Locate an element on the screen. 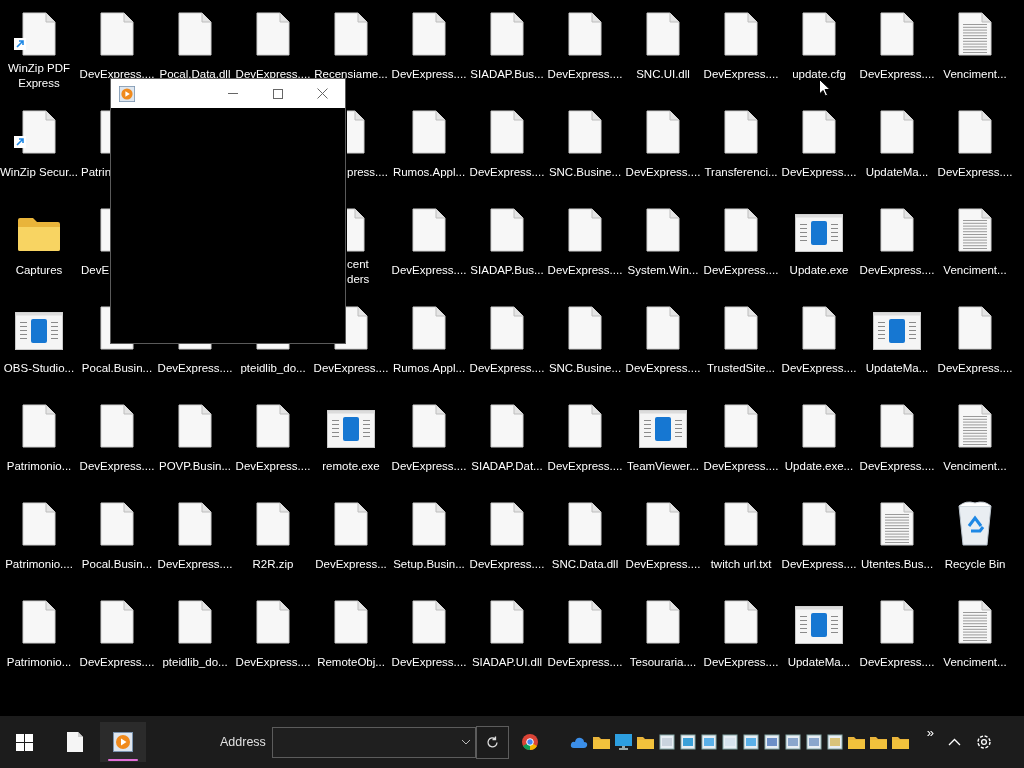  file-name: Update.exe is located at coordinates (819, 270).